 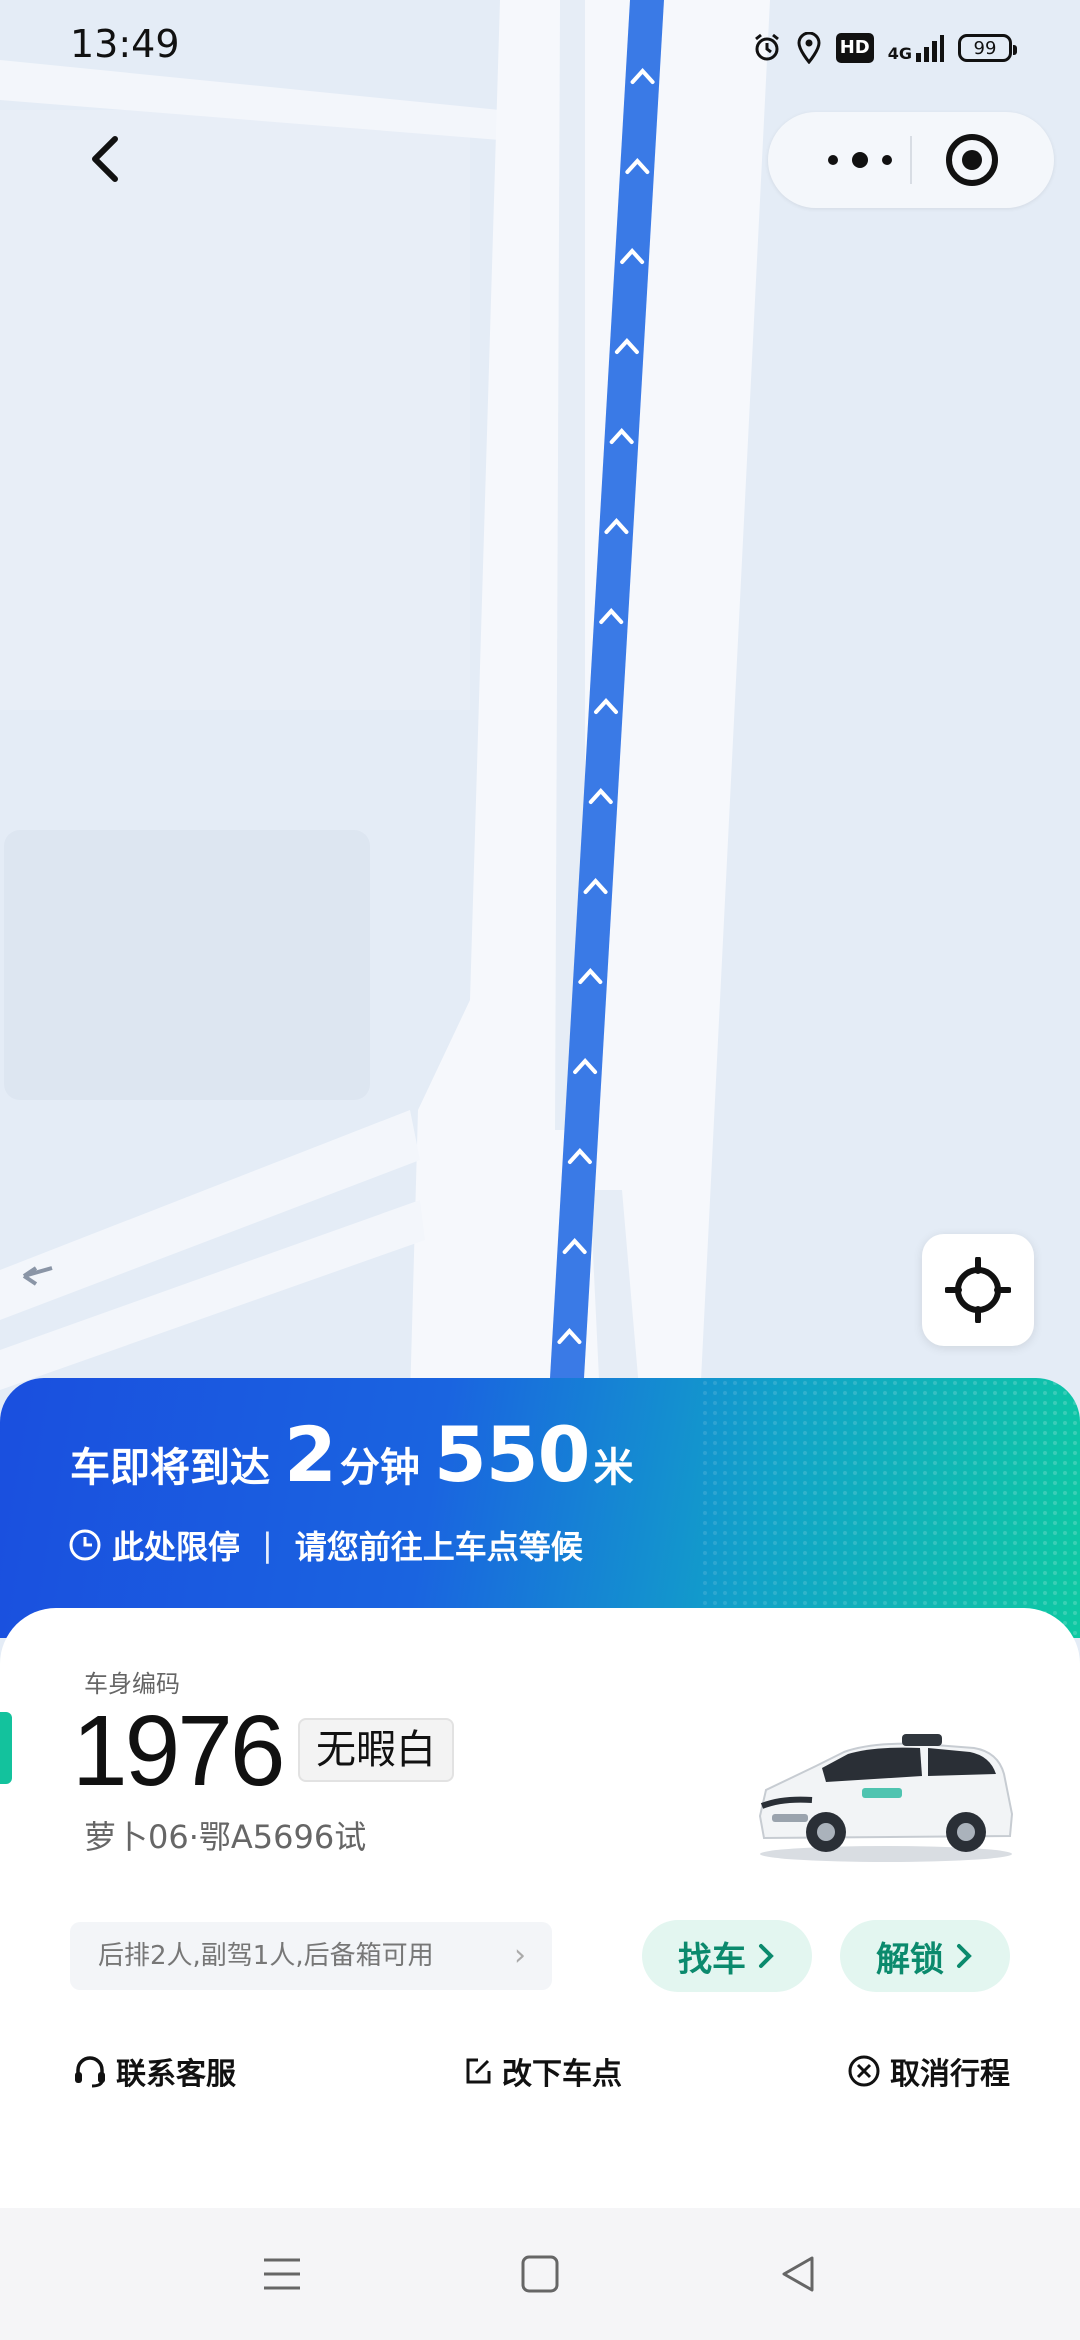 What do you see at coordinates (235, 410) in the screenshot?
I see `map-block` at bounding box center [235, 410].